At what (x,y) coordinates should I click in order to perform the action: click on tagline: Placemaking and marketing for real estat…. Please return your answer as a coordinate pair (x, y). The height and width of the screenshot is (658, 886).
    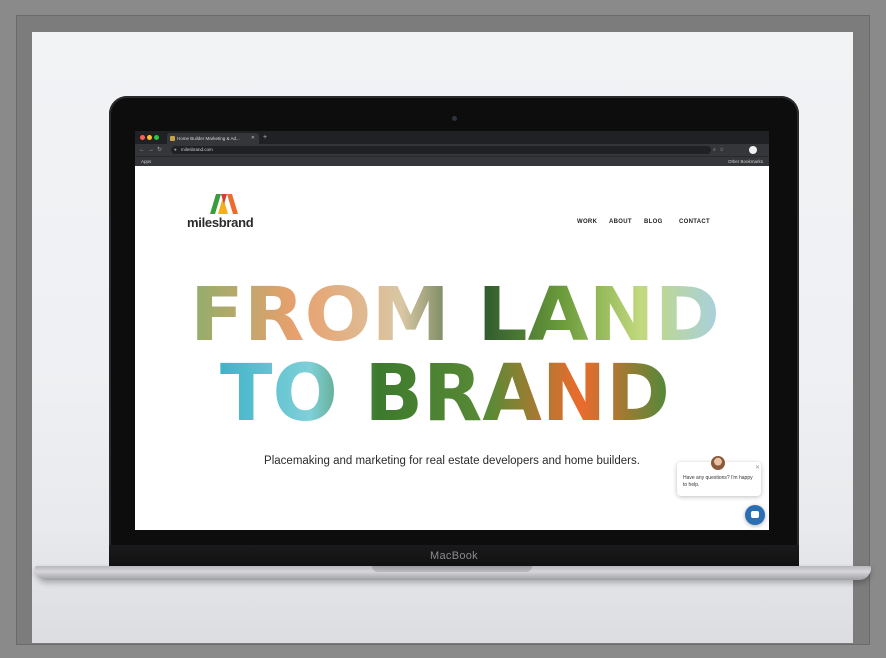
    Looking at the image, I should click on (452, 461).